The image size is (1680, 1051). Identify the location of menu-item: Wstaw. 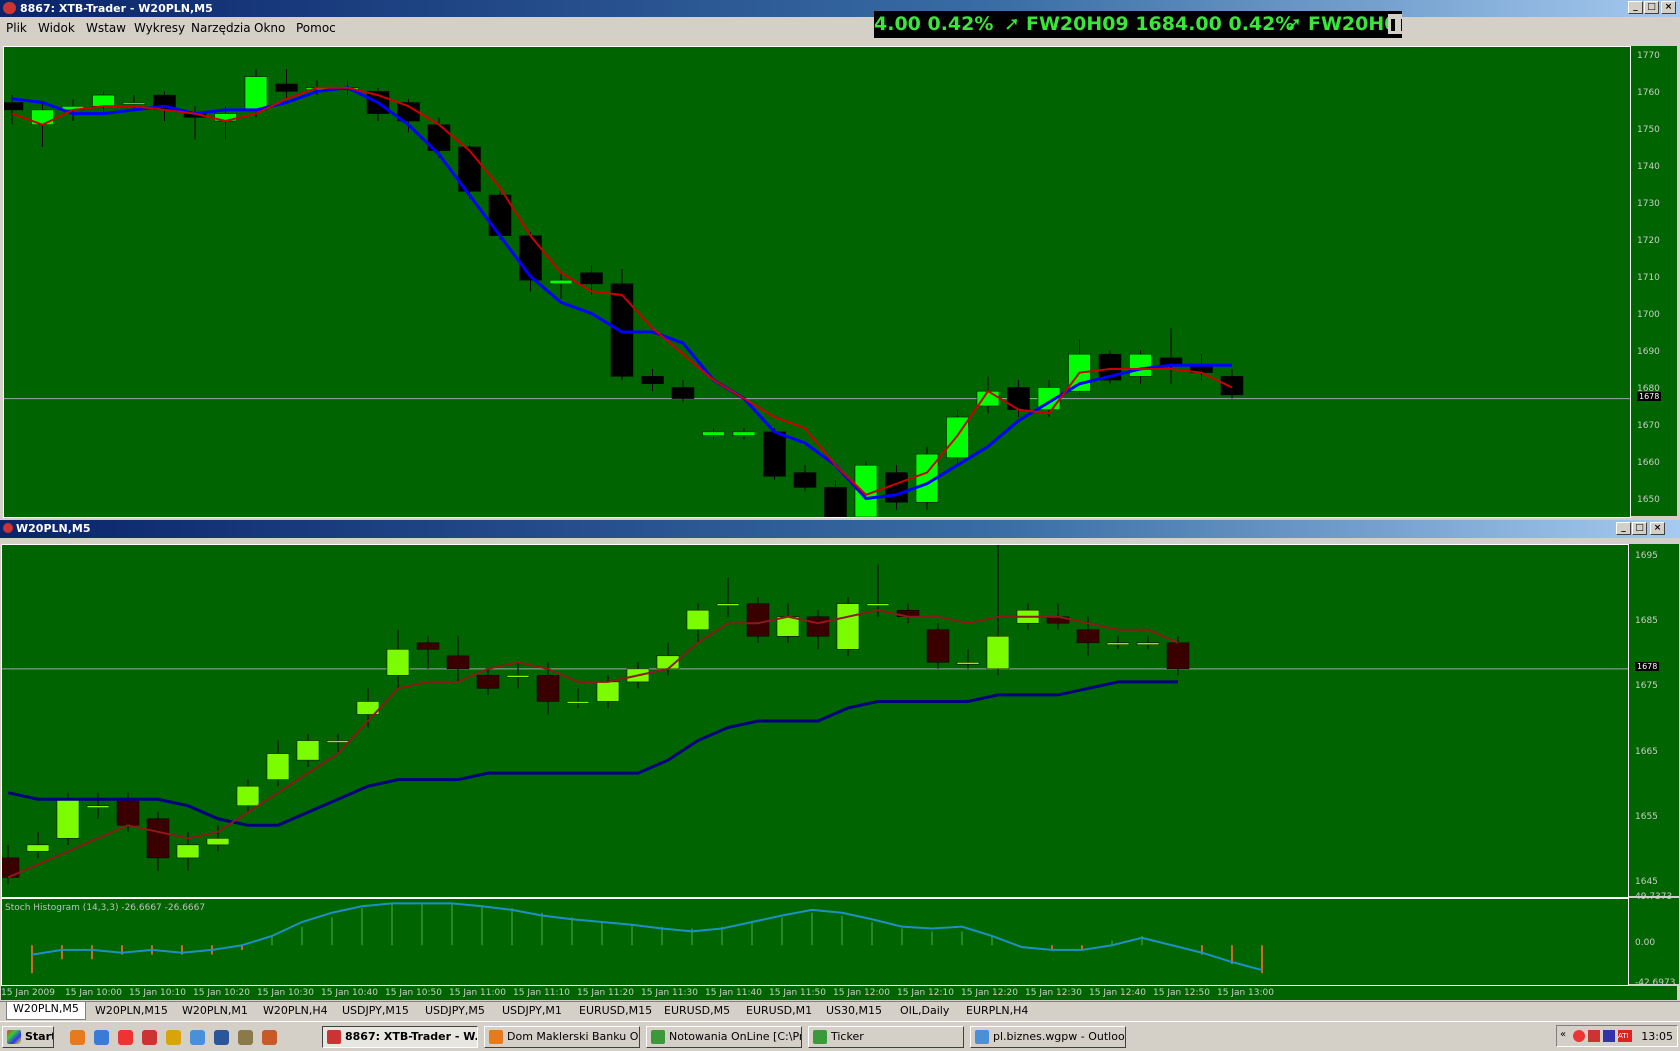
(106, 28).